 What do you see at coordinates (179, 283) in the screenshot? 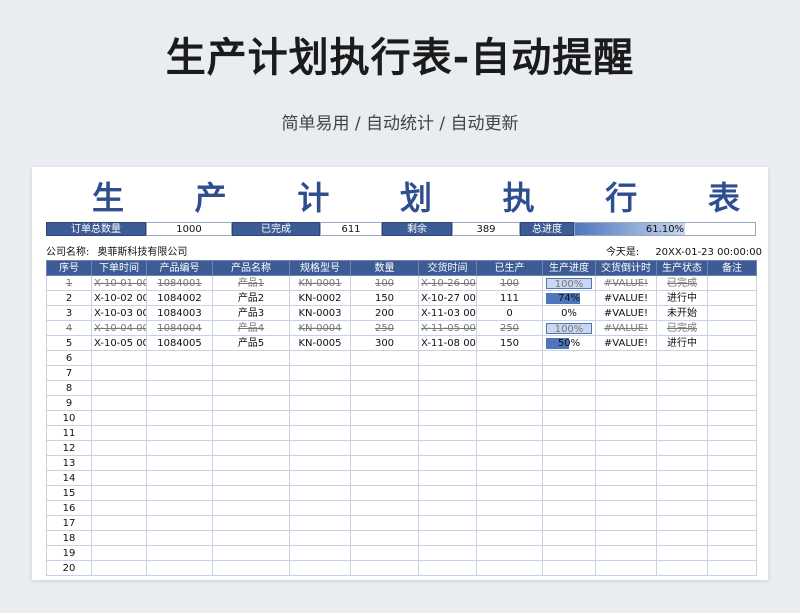
I see `code-cell: 1084001` at bounding box center [179, 283].